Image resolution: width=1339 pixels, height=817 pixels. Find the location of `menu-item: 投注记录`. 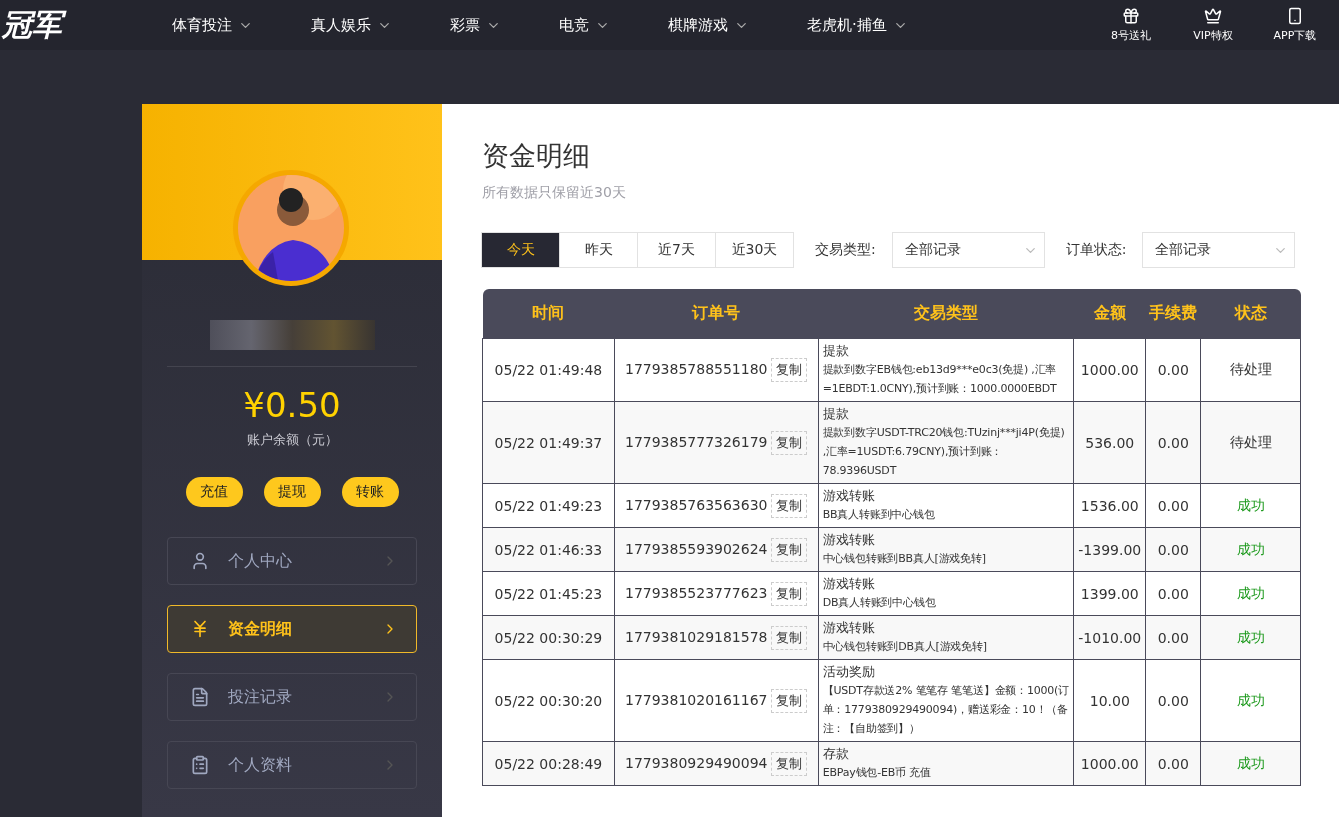

menu-item: 投注记录 is located at coordinates (292, 697).